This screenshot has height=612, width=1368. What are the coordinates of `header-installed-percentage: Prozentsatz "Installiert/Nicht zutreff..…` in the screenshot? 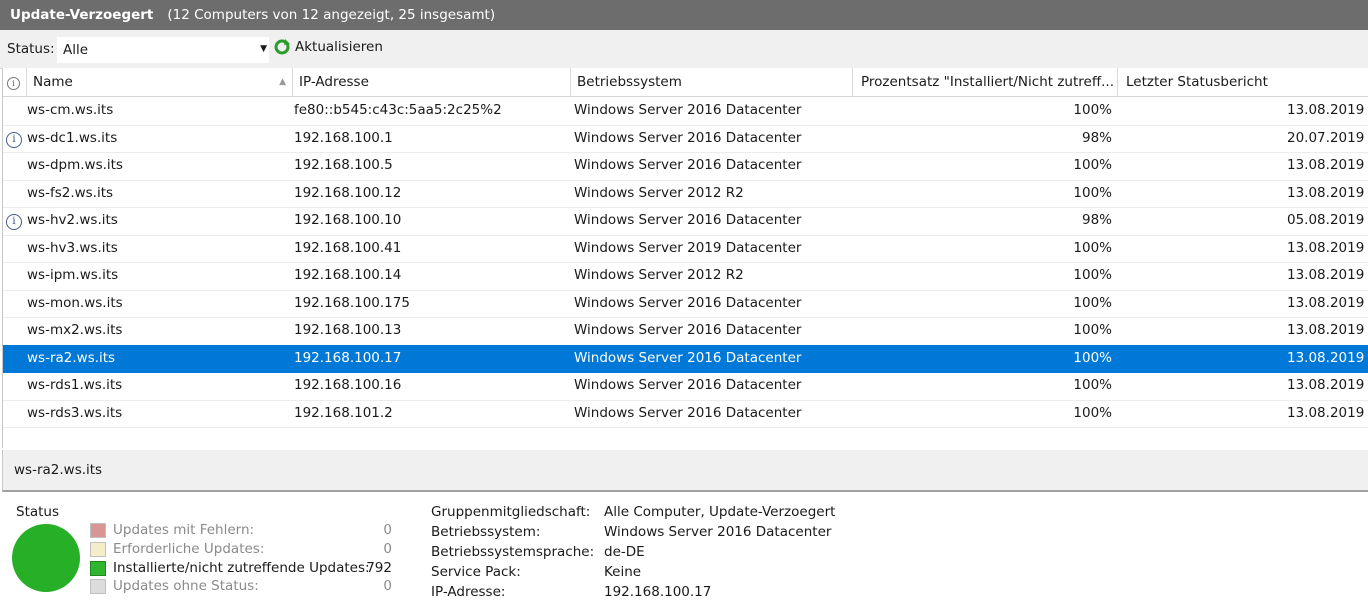 It's located at (985, 82).